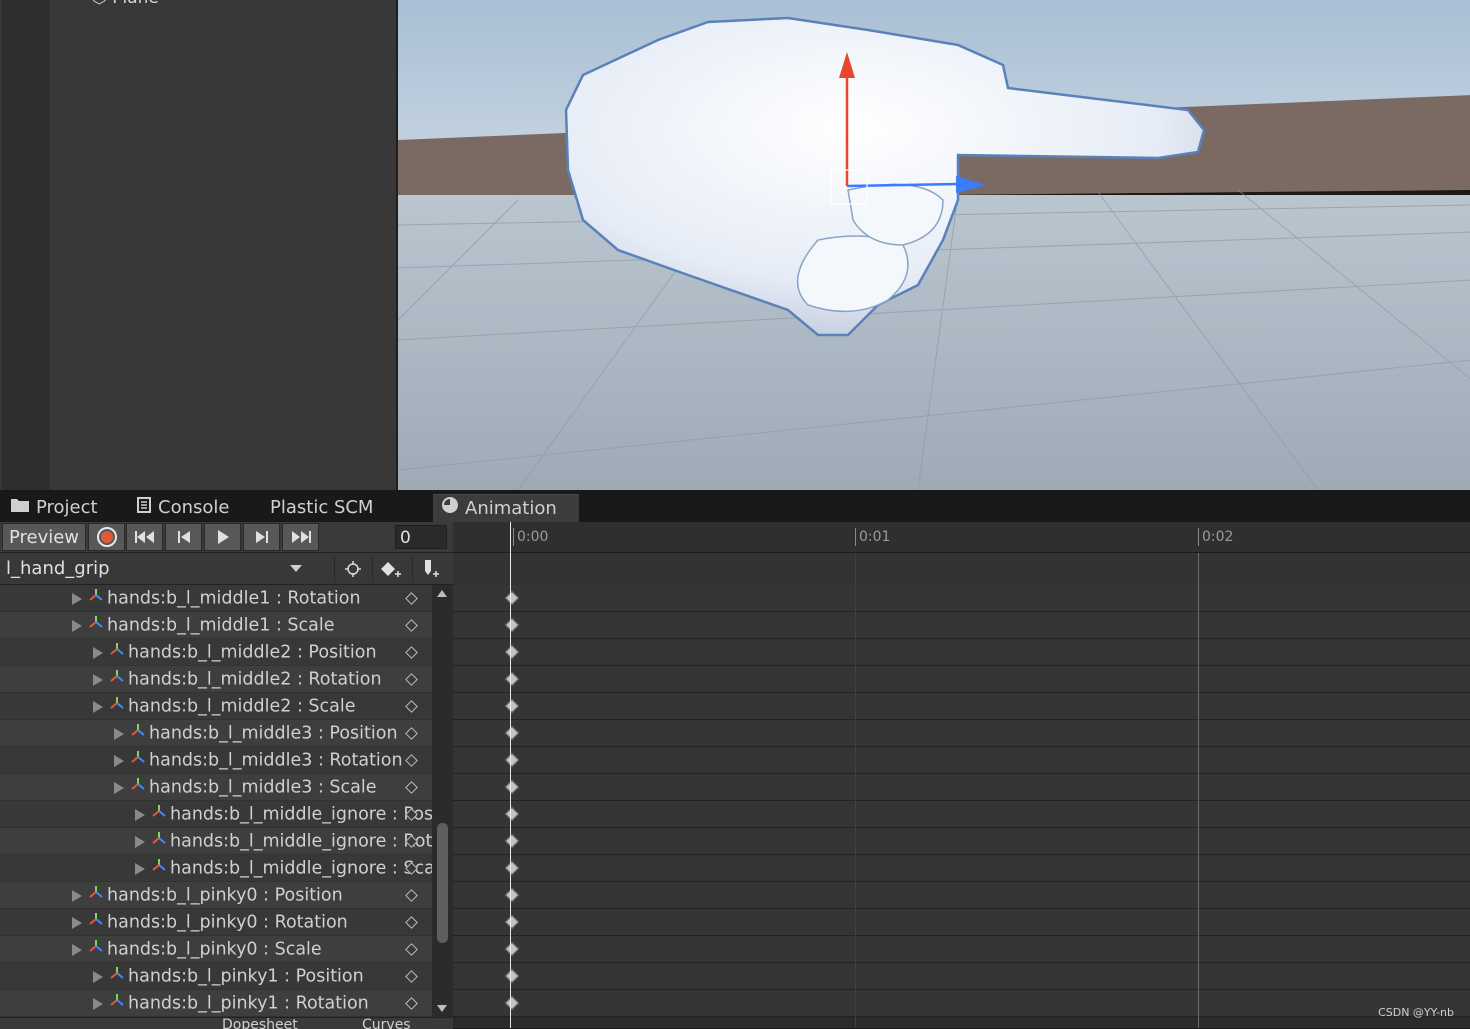  What do you see at coordinates (261, 537) in the screenshot?
I see `next-key-button` at bounding box center [261, 537].